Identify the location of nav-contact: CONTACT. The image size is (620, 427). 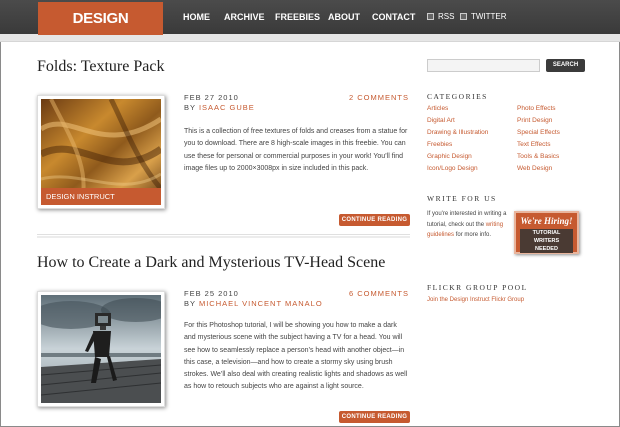
(393, 17).